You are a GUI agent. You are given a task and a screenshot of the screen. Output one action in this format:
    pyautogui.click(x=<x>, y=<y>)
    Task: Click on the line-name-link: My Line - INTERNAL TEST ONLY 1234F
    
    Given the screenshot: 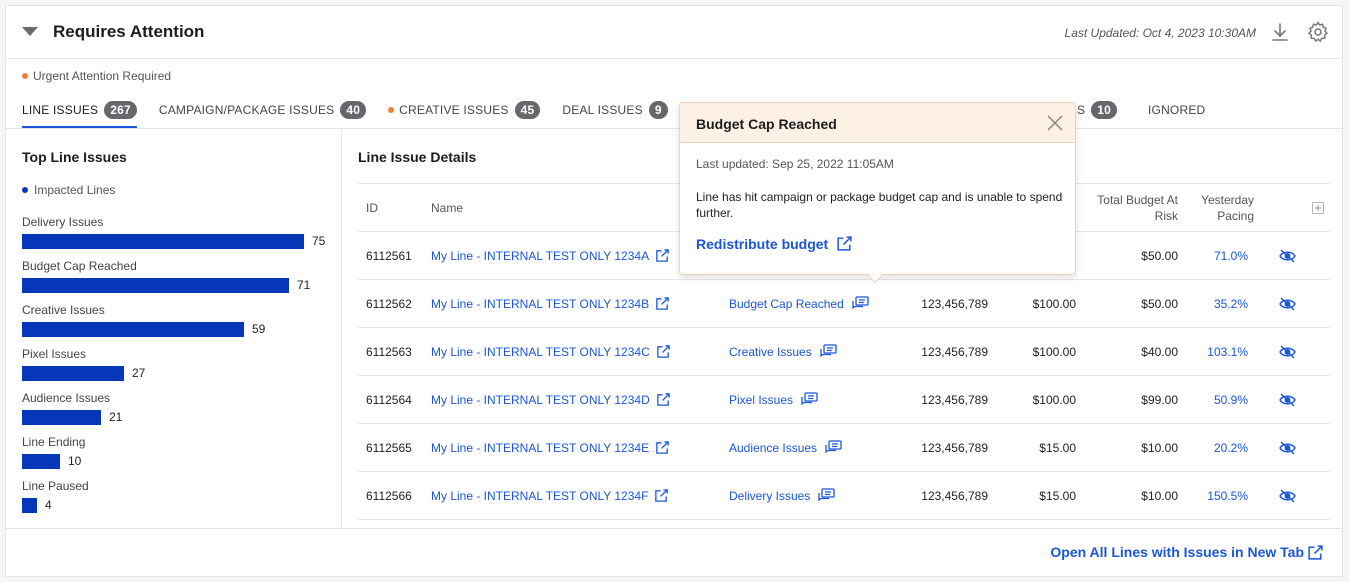 What is the action you would take?
    pyautogui.click(x=550, y=496)
    